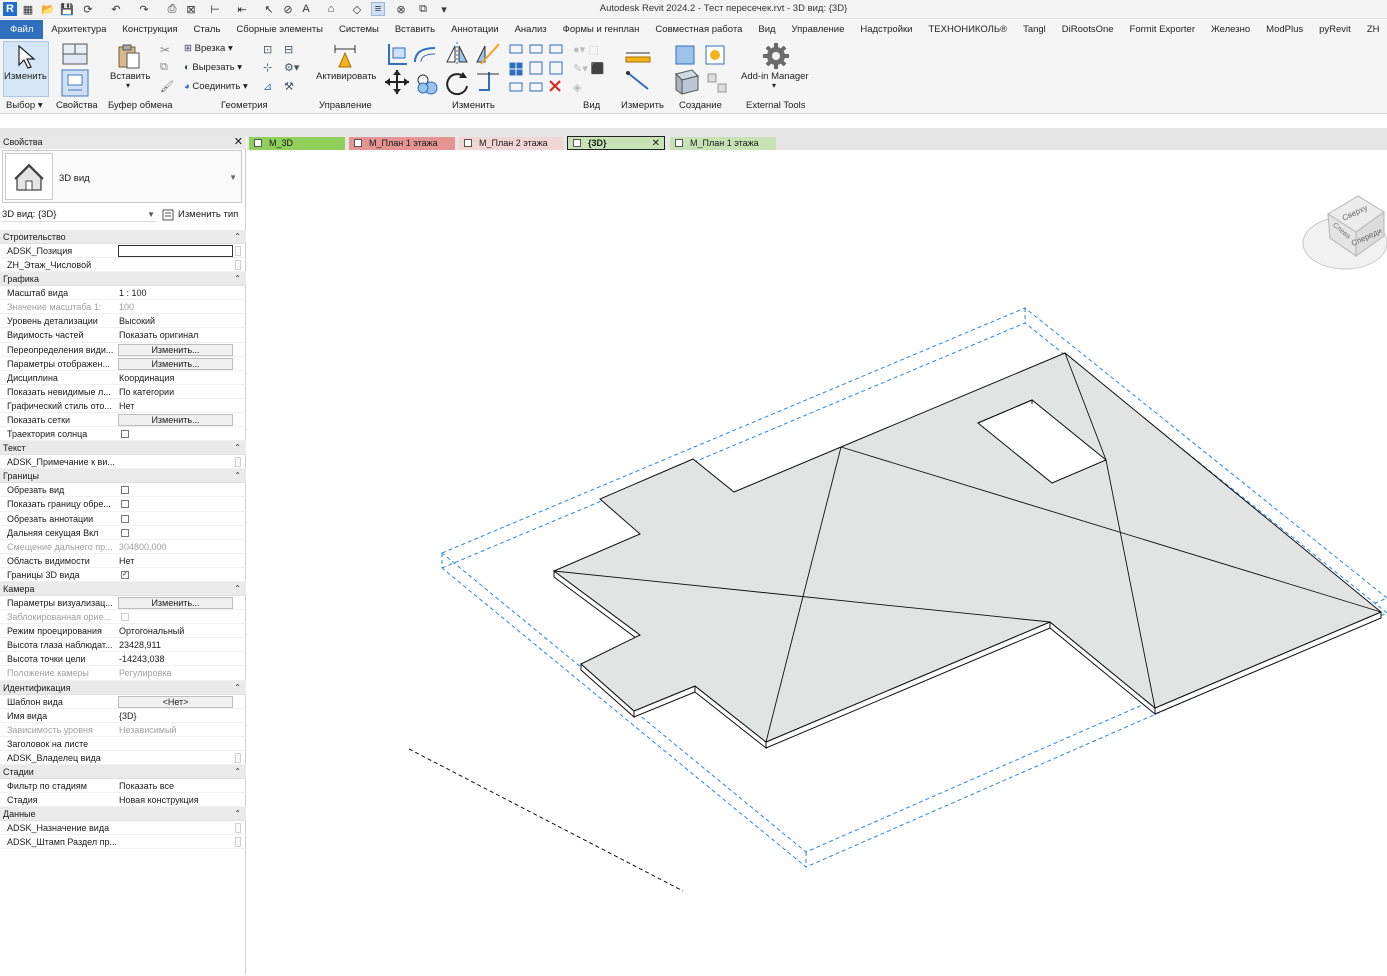 The width and height of the screenshot is (1387, 976). Describe the element at coordinates (213, 67) in the screenshot. I see `cope-button: ◐ Вырезать ▾` at that location.